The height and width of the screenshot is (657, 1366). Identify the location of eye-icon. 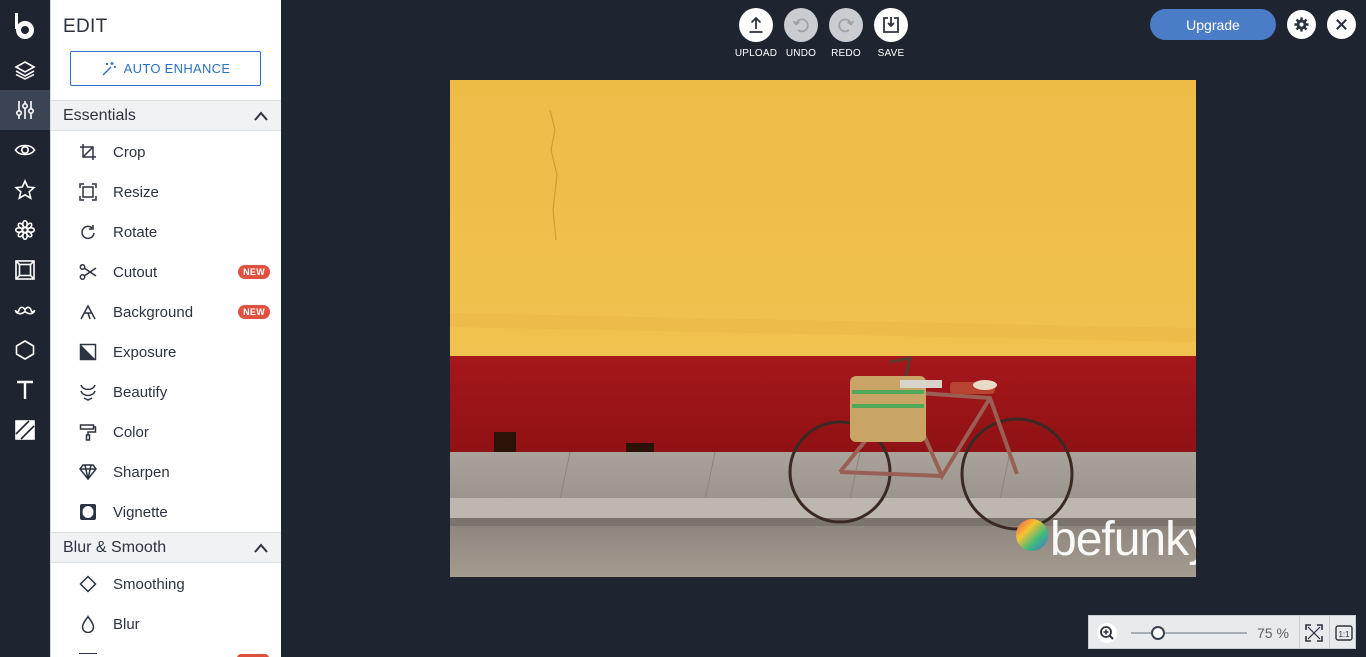
(25, 150).